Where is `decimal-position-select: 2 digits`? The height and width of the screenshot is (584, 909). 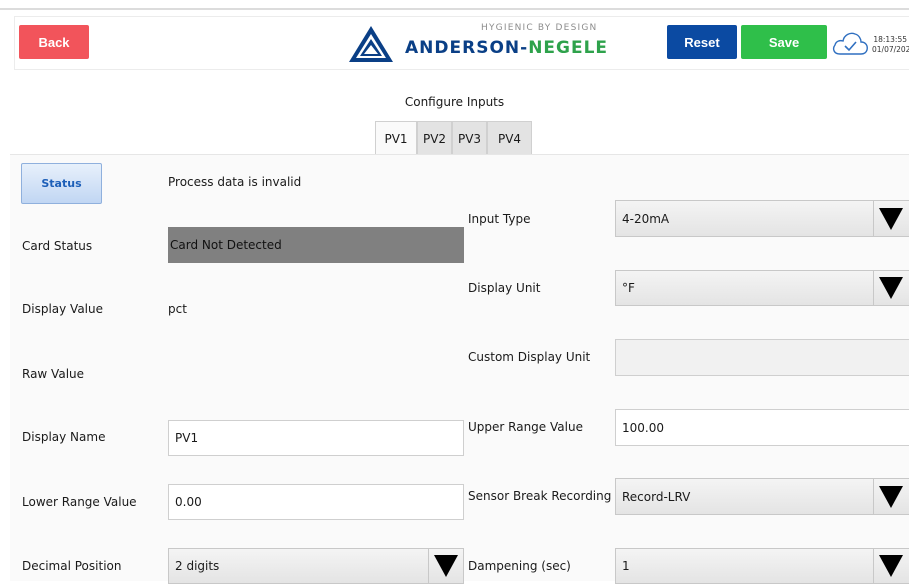 decimal-position-select: 2 digits is located at coordinates (316, 566).